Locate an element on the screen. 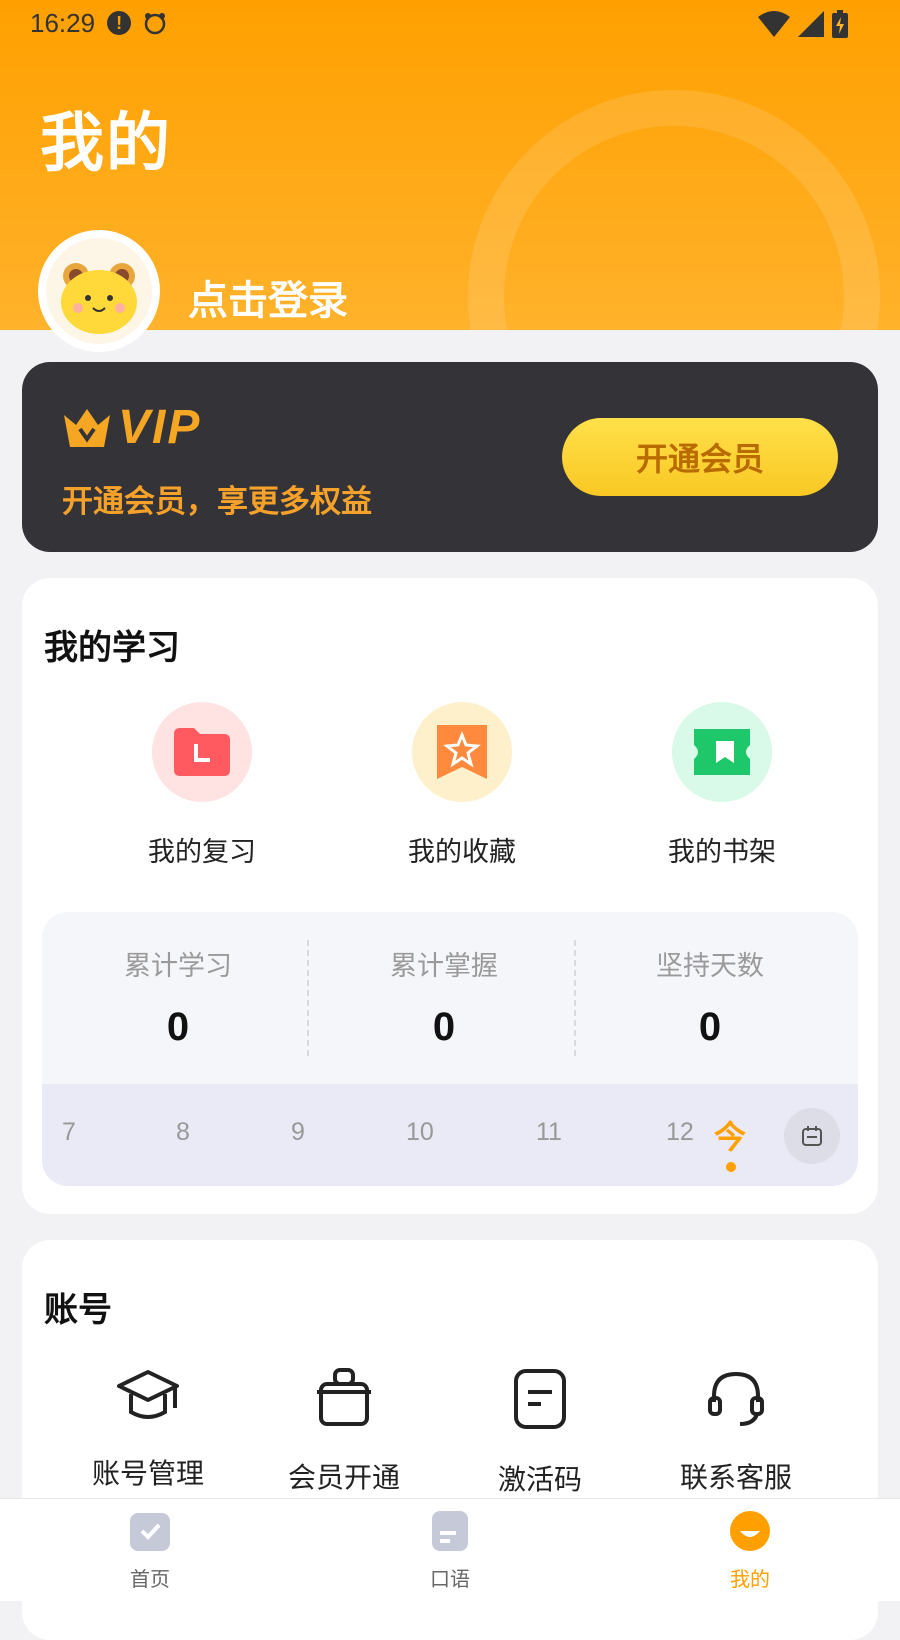 The image size is (900, 1640). headset-icon is located at coordinates (736, 1398).